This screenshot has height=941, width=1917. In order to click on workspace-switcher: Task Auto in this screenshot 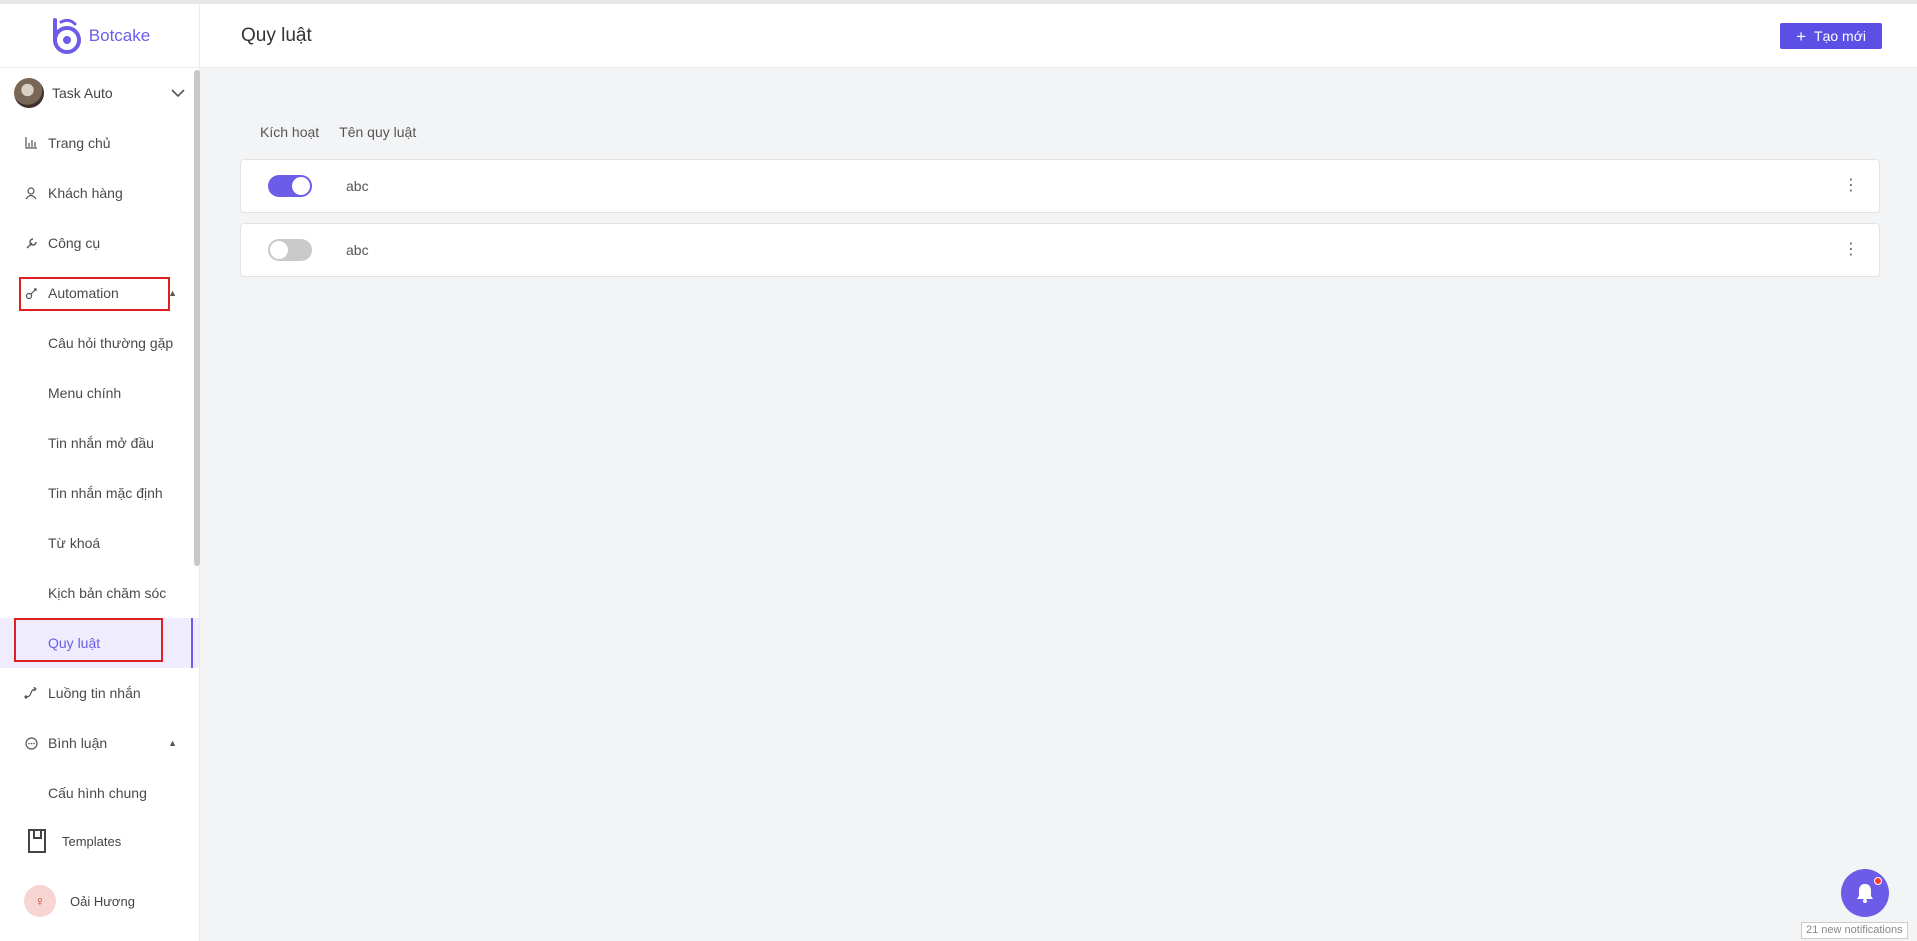, I will do `click(99, 93)`.